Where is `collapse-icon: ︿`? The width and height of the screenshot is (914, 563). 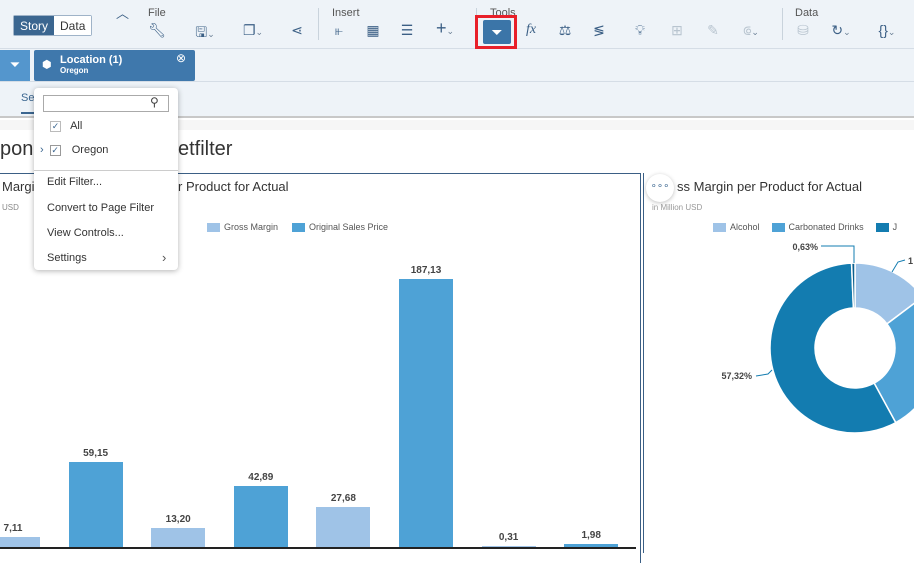 collapse-icon: ︿ is located at coordinates (122, 12).